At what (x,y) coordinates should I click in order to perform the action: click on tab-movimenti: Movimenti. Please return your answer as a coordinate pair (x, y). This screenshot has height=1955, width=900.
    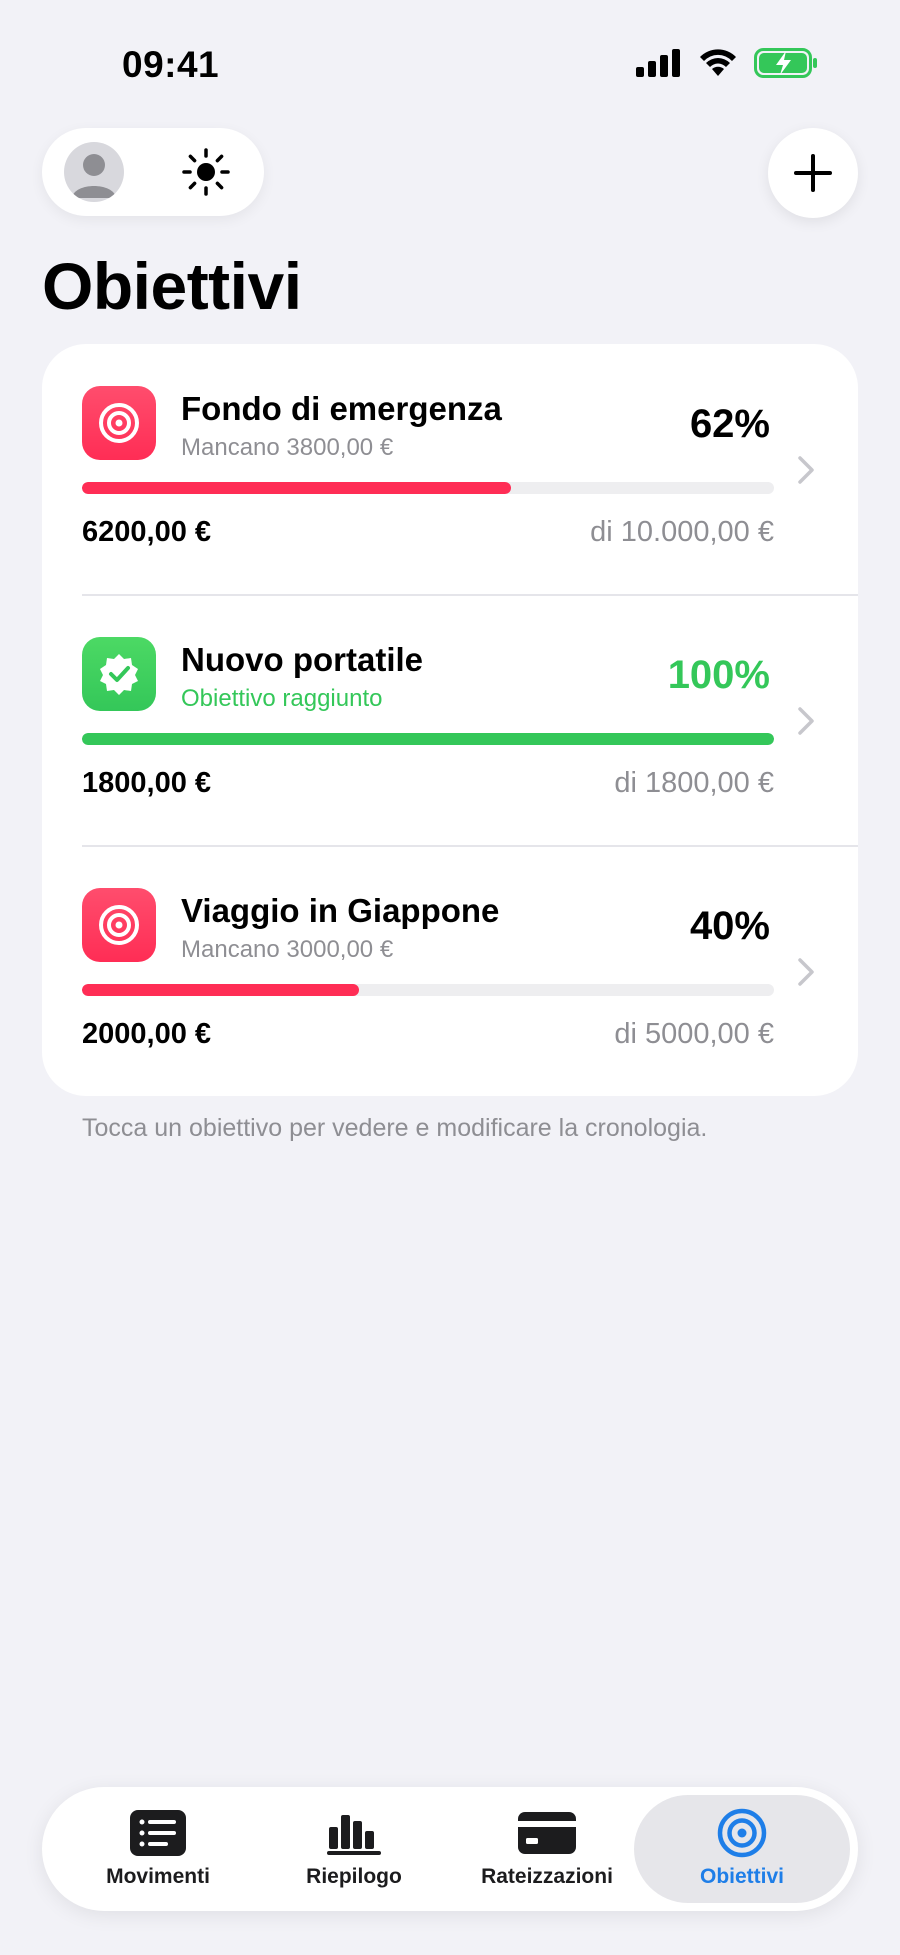
    Looking at the image, I should click on (158, 1849).